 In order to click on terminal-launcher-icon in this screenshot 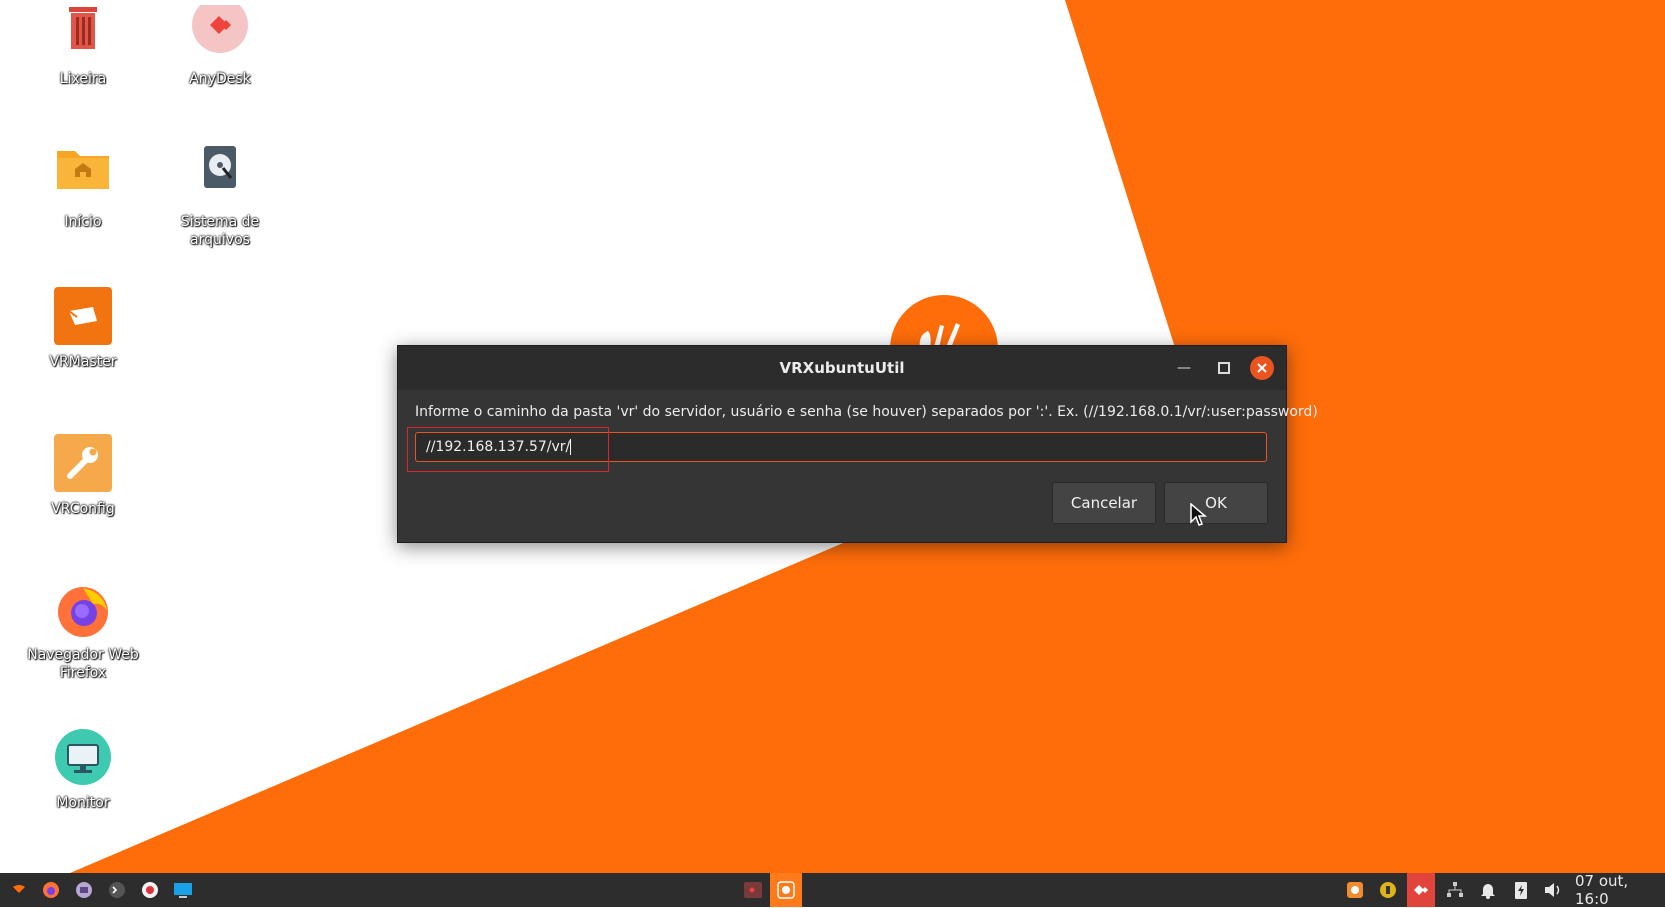, I will do `click(117, 890)`.